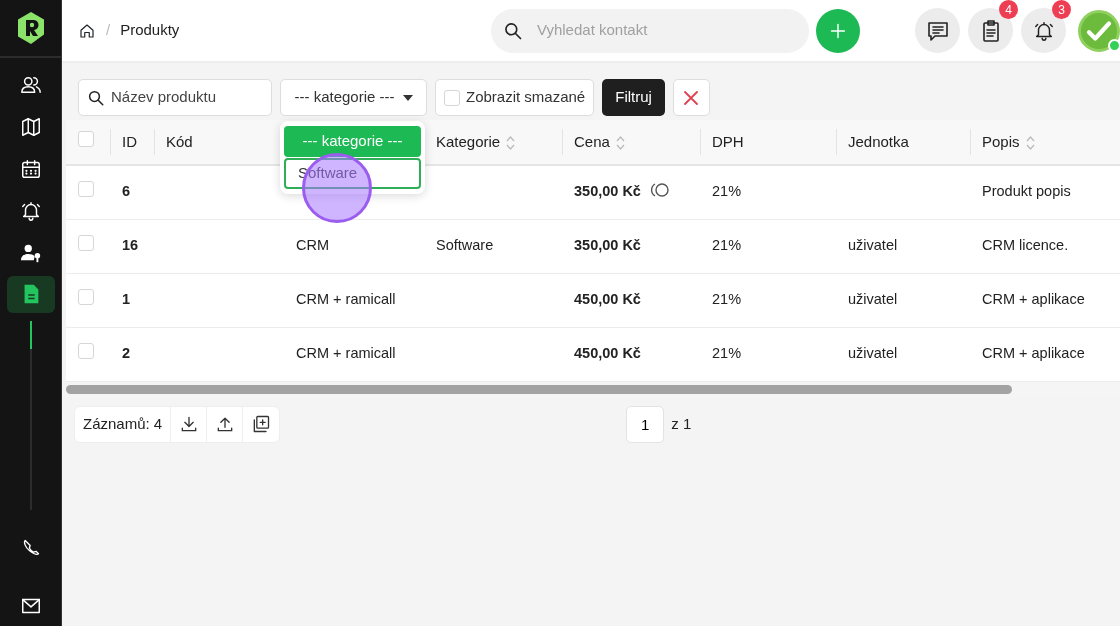  What do you see at coordinates (30, 294) in the screenshot?
I see `sidebar-item` at bounding box center [30, 294].